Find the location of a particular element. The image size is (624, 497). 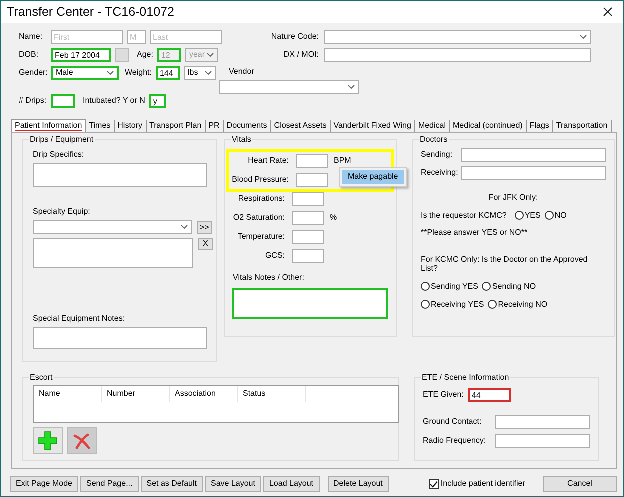

field-label: Specialty Equip: is located at coordinates (62, 211).